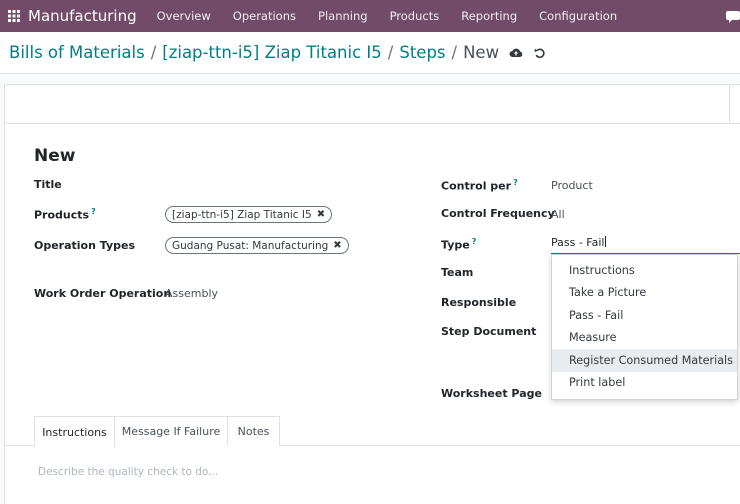 The height and width of the screenshot is (504, 740). I want to click on dropdown-option-register-consumed-materials: Register Consumed Materials, so click(644, 360).